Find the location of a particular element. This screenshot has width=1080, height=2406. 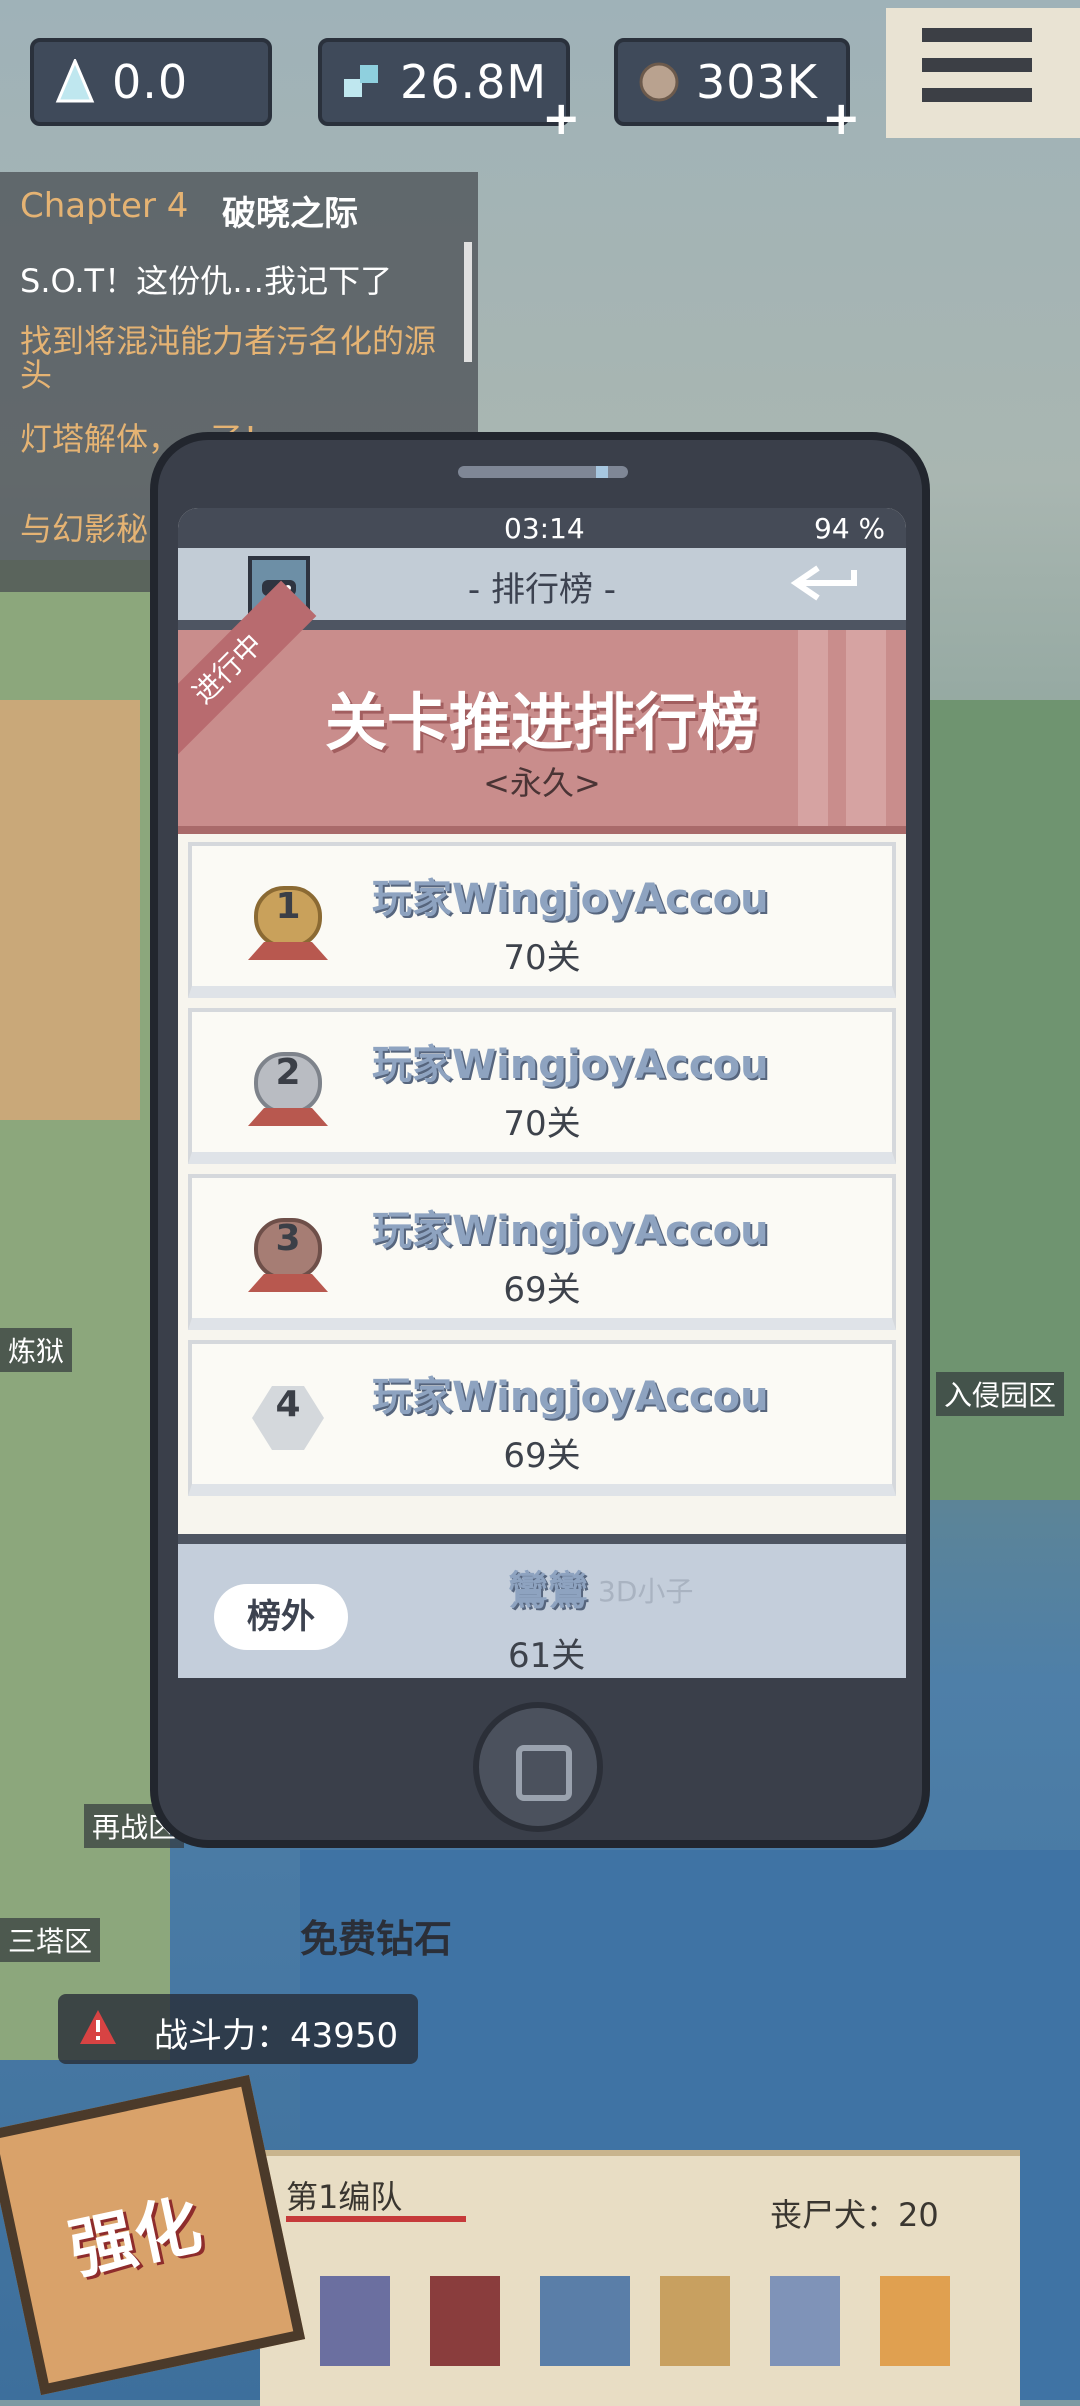

team-underline is located at coordinates (376, 2219).